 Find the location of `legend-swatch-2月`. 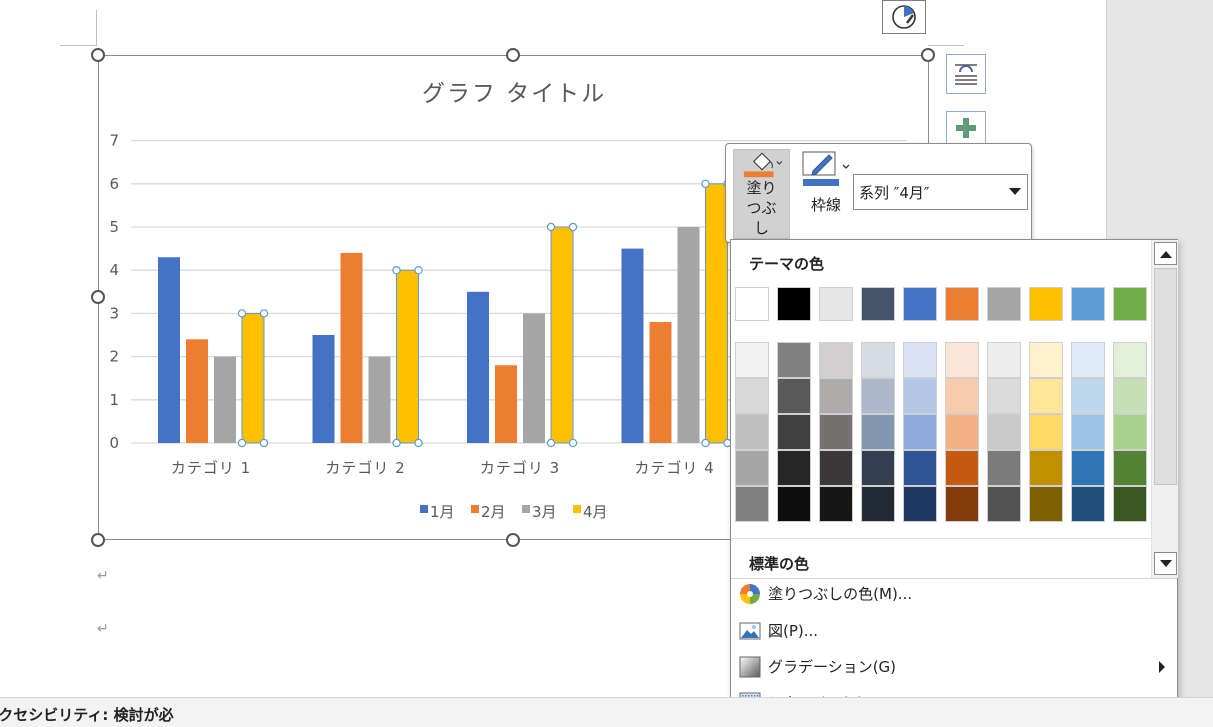

legend-swatch-2月 is located at coordinates (475, 509).